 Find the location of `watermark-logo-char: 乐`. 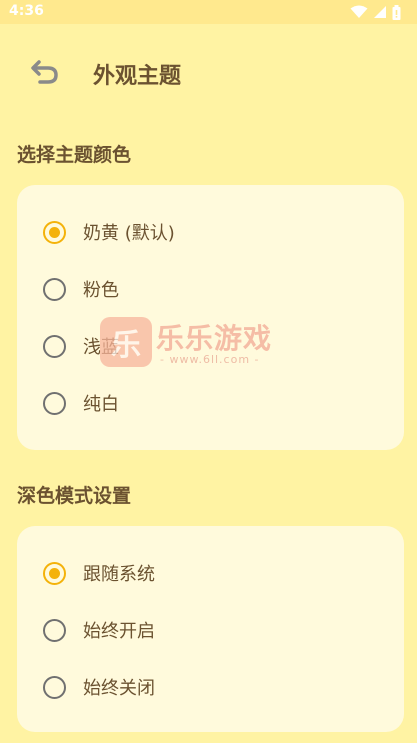

watermark-logo-char: 乐 is located at coordinates (126, 345).